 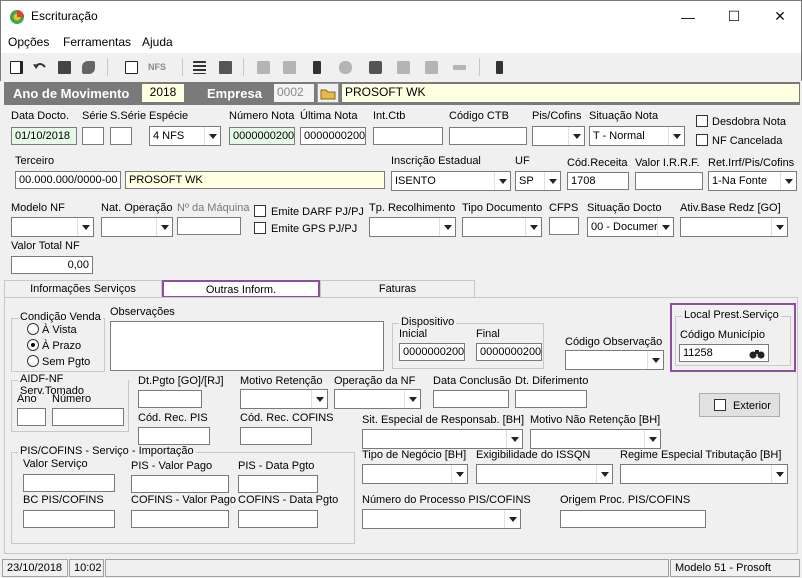 What do you see at coordinates (328, 93) in the screenshot?
I see `folder-icon` at bounding box center [328, 93].